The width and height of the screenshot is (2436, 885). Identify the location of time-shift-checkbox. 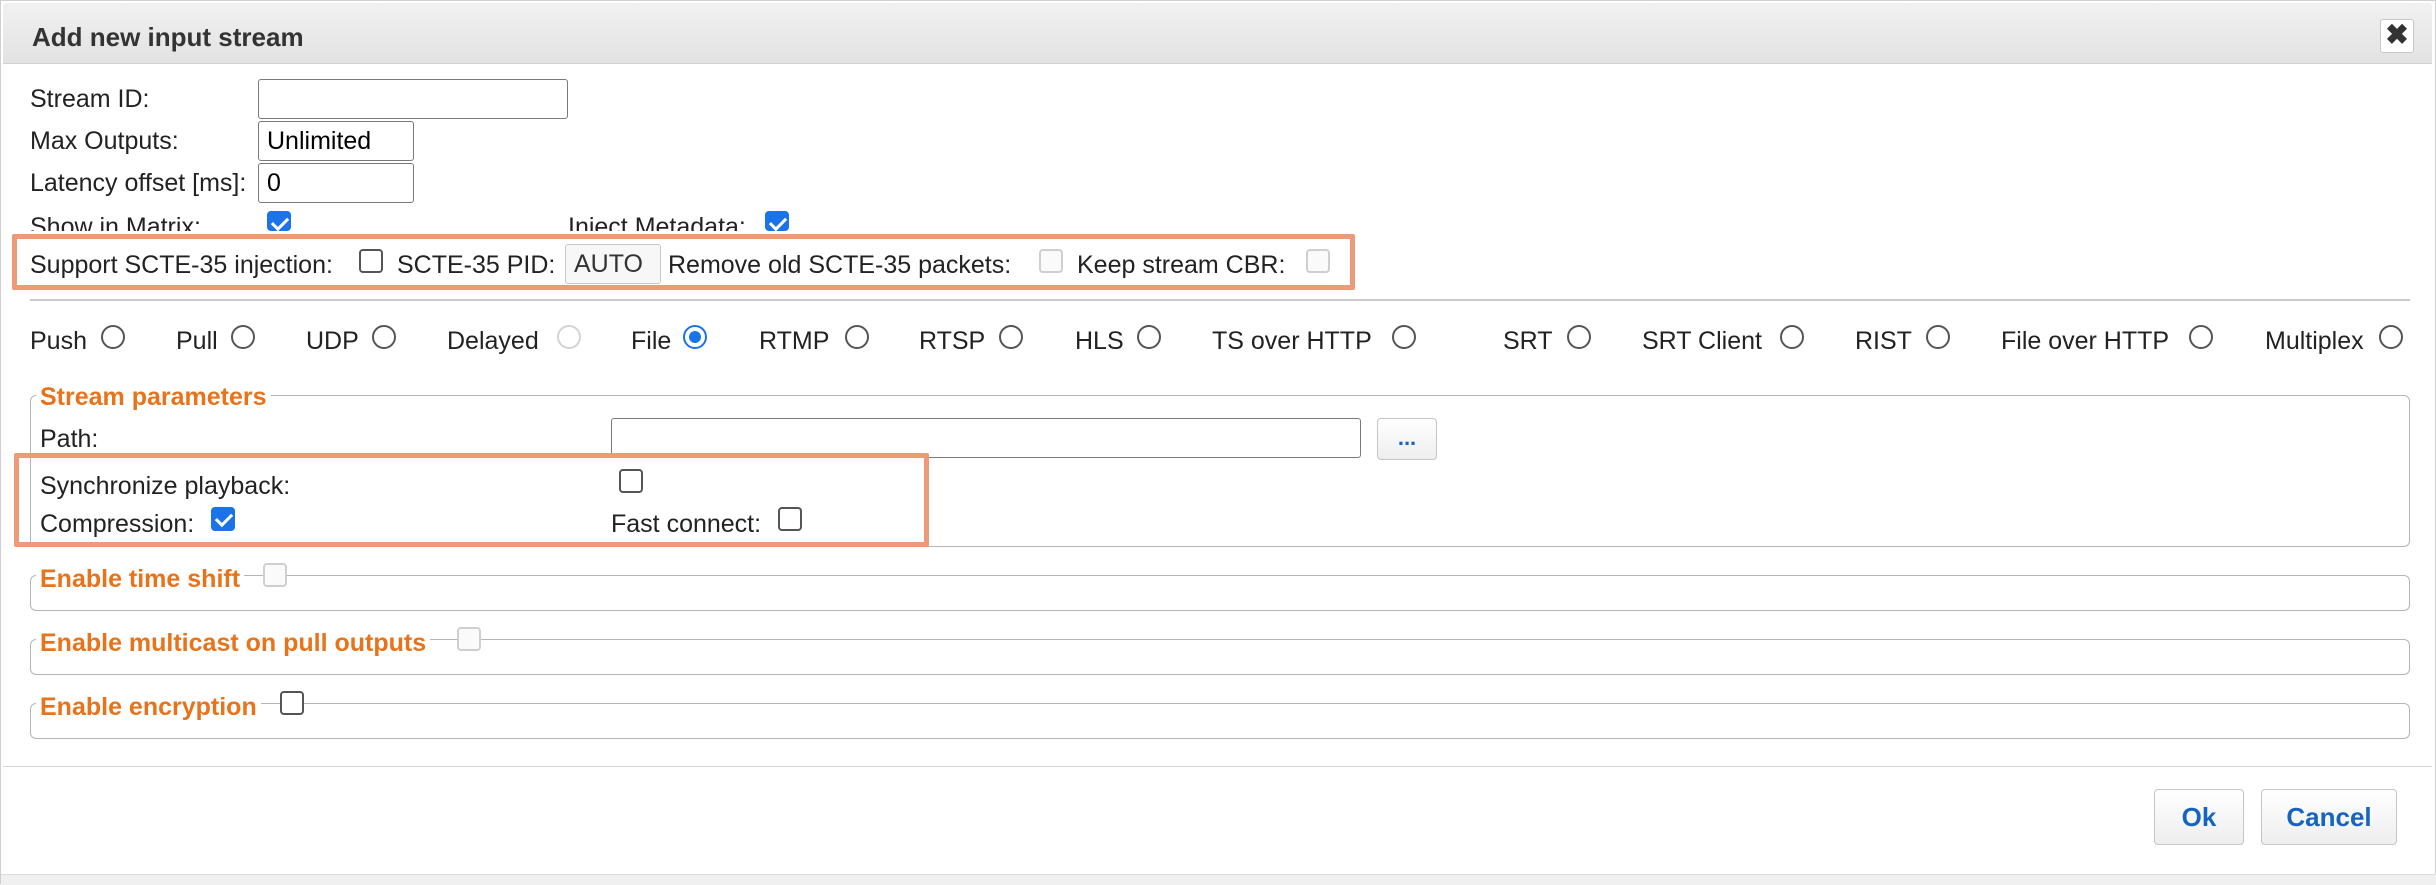
(275, 575).